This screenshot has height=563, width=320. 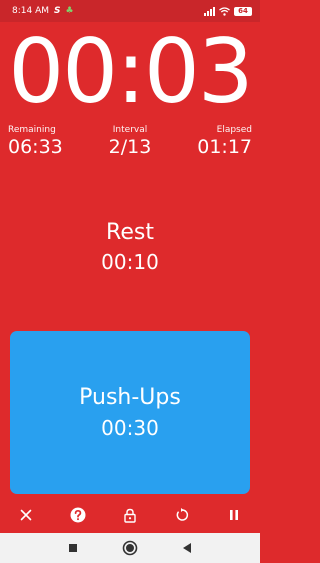 What do you see at coordinates (130, 232) in the screenshot?
I see `current-exercise-title: Rest` at bounding box center [130, 232].